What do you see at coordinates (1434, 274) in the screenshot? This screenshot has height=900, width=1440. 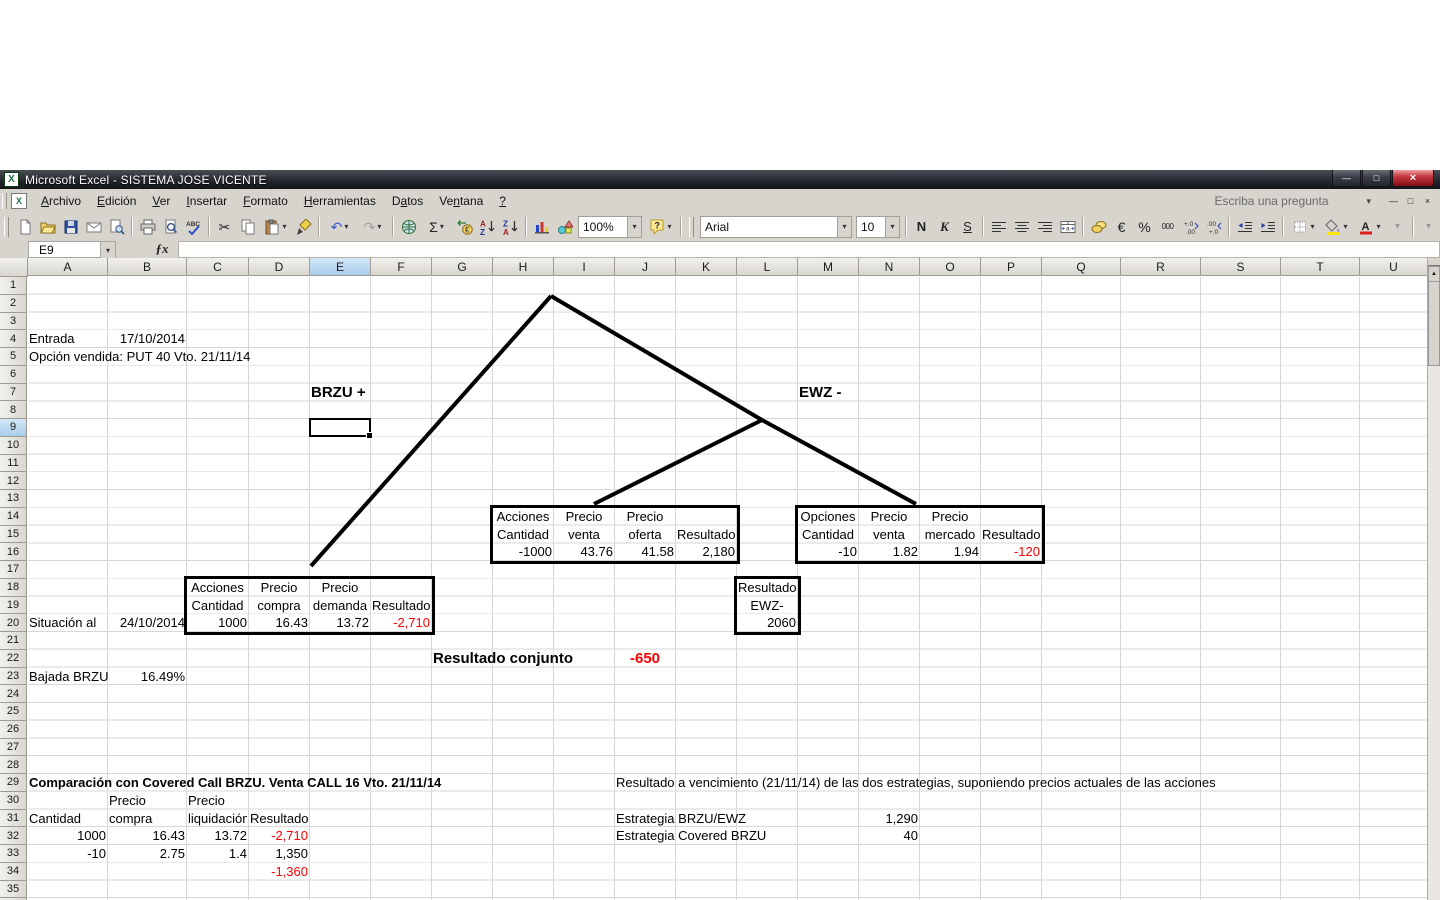 I see `scroll-up-button: ▲` at bounding box center [1434, 274].